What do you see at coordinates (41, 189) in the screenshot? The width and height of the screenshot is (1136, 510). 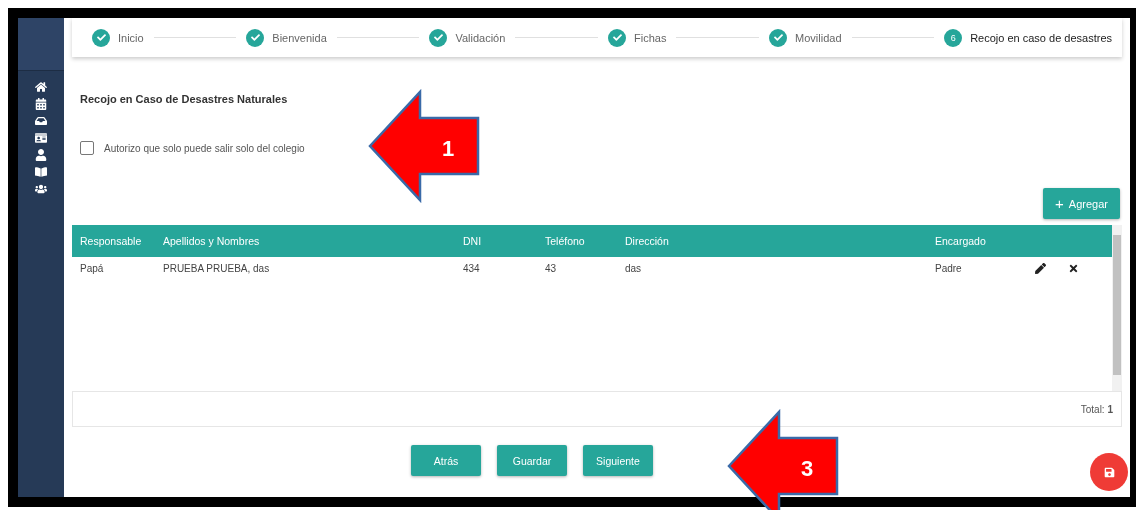 I see `users-icon` at bounding box center [41, 189].